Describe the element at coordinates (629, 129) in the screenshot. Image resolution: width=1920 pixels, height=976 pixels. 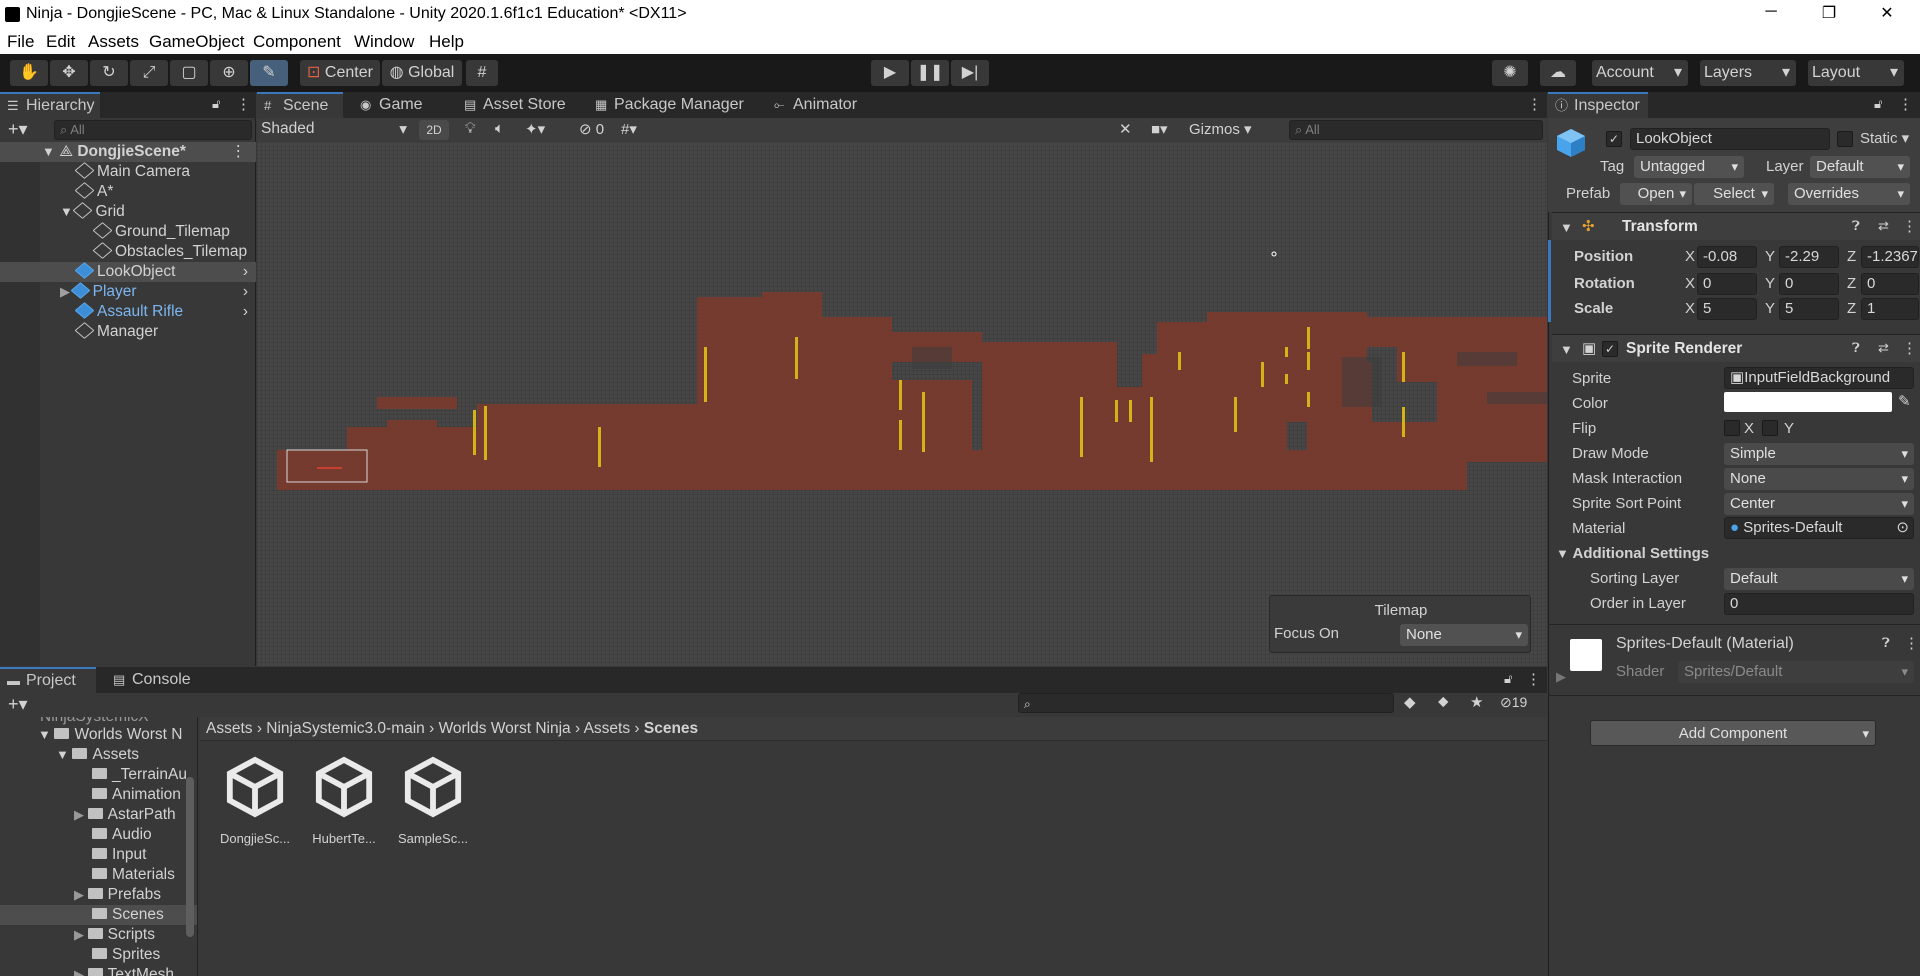
I see `grid-visibility-icon: #▾` at that location.